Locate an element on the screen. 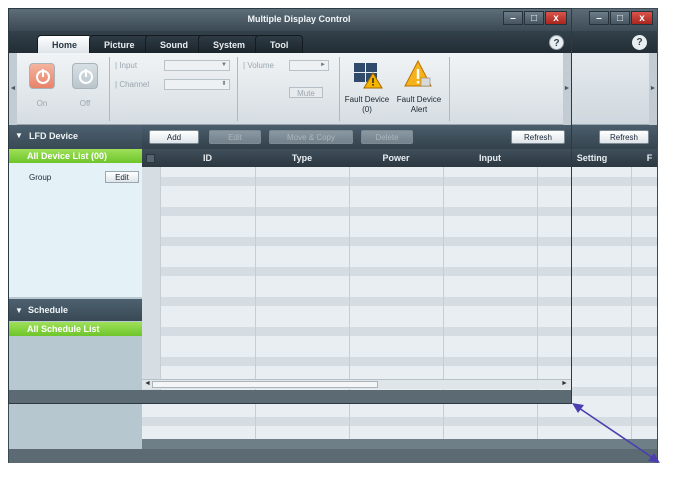 This screenshot has width=681, height=485. schedule-header: ▼ Schedule is located at coordinates (75, 310).